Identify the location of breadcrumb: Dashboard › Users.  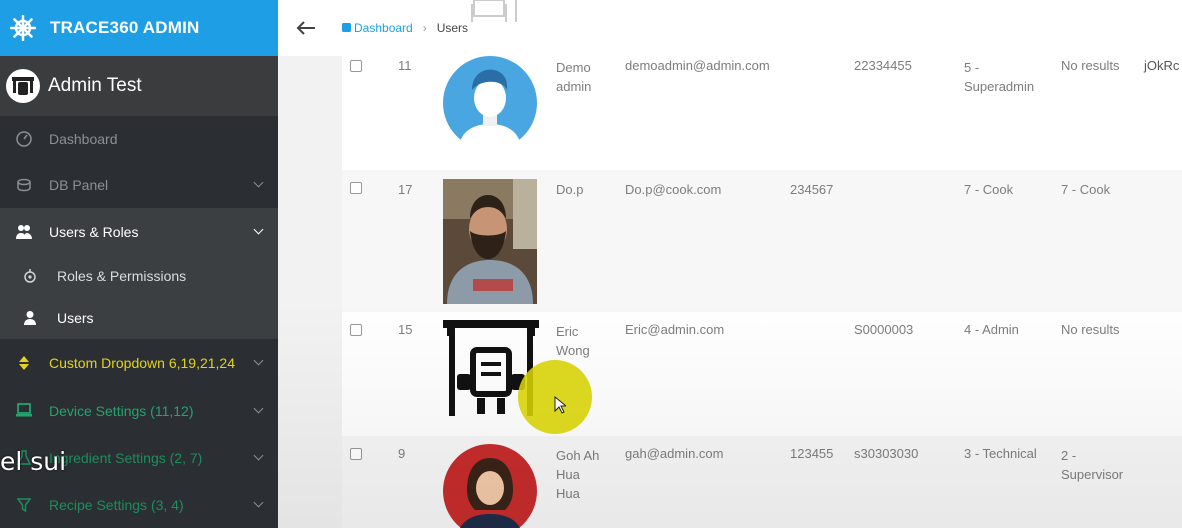
(405, 28).